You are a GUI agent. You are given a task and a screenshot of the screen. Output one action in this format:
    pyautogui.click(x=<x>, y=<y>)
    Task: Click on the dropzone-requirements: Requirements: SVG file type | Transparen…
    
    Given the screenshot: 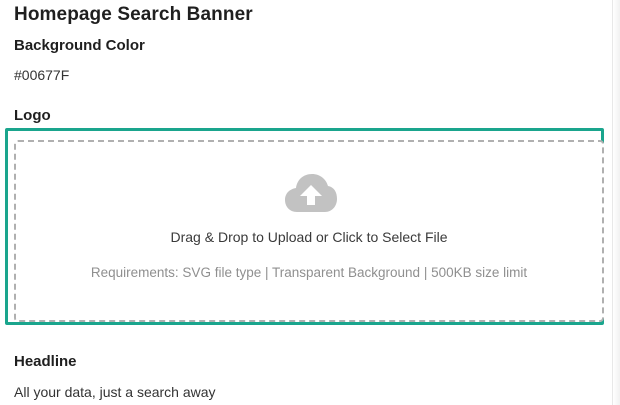 What is the action you would take?
    pyautogui.click(x=309, y=272)
    